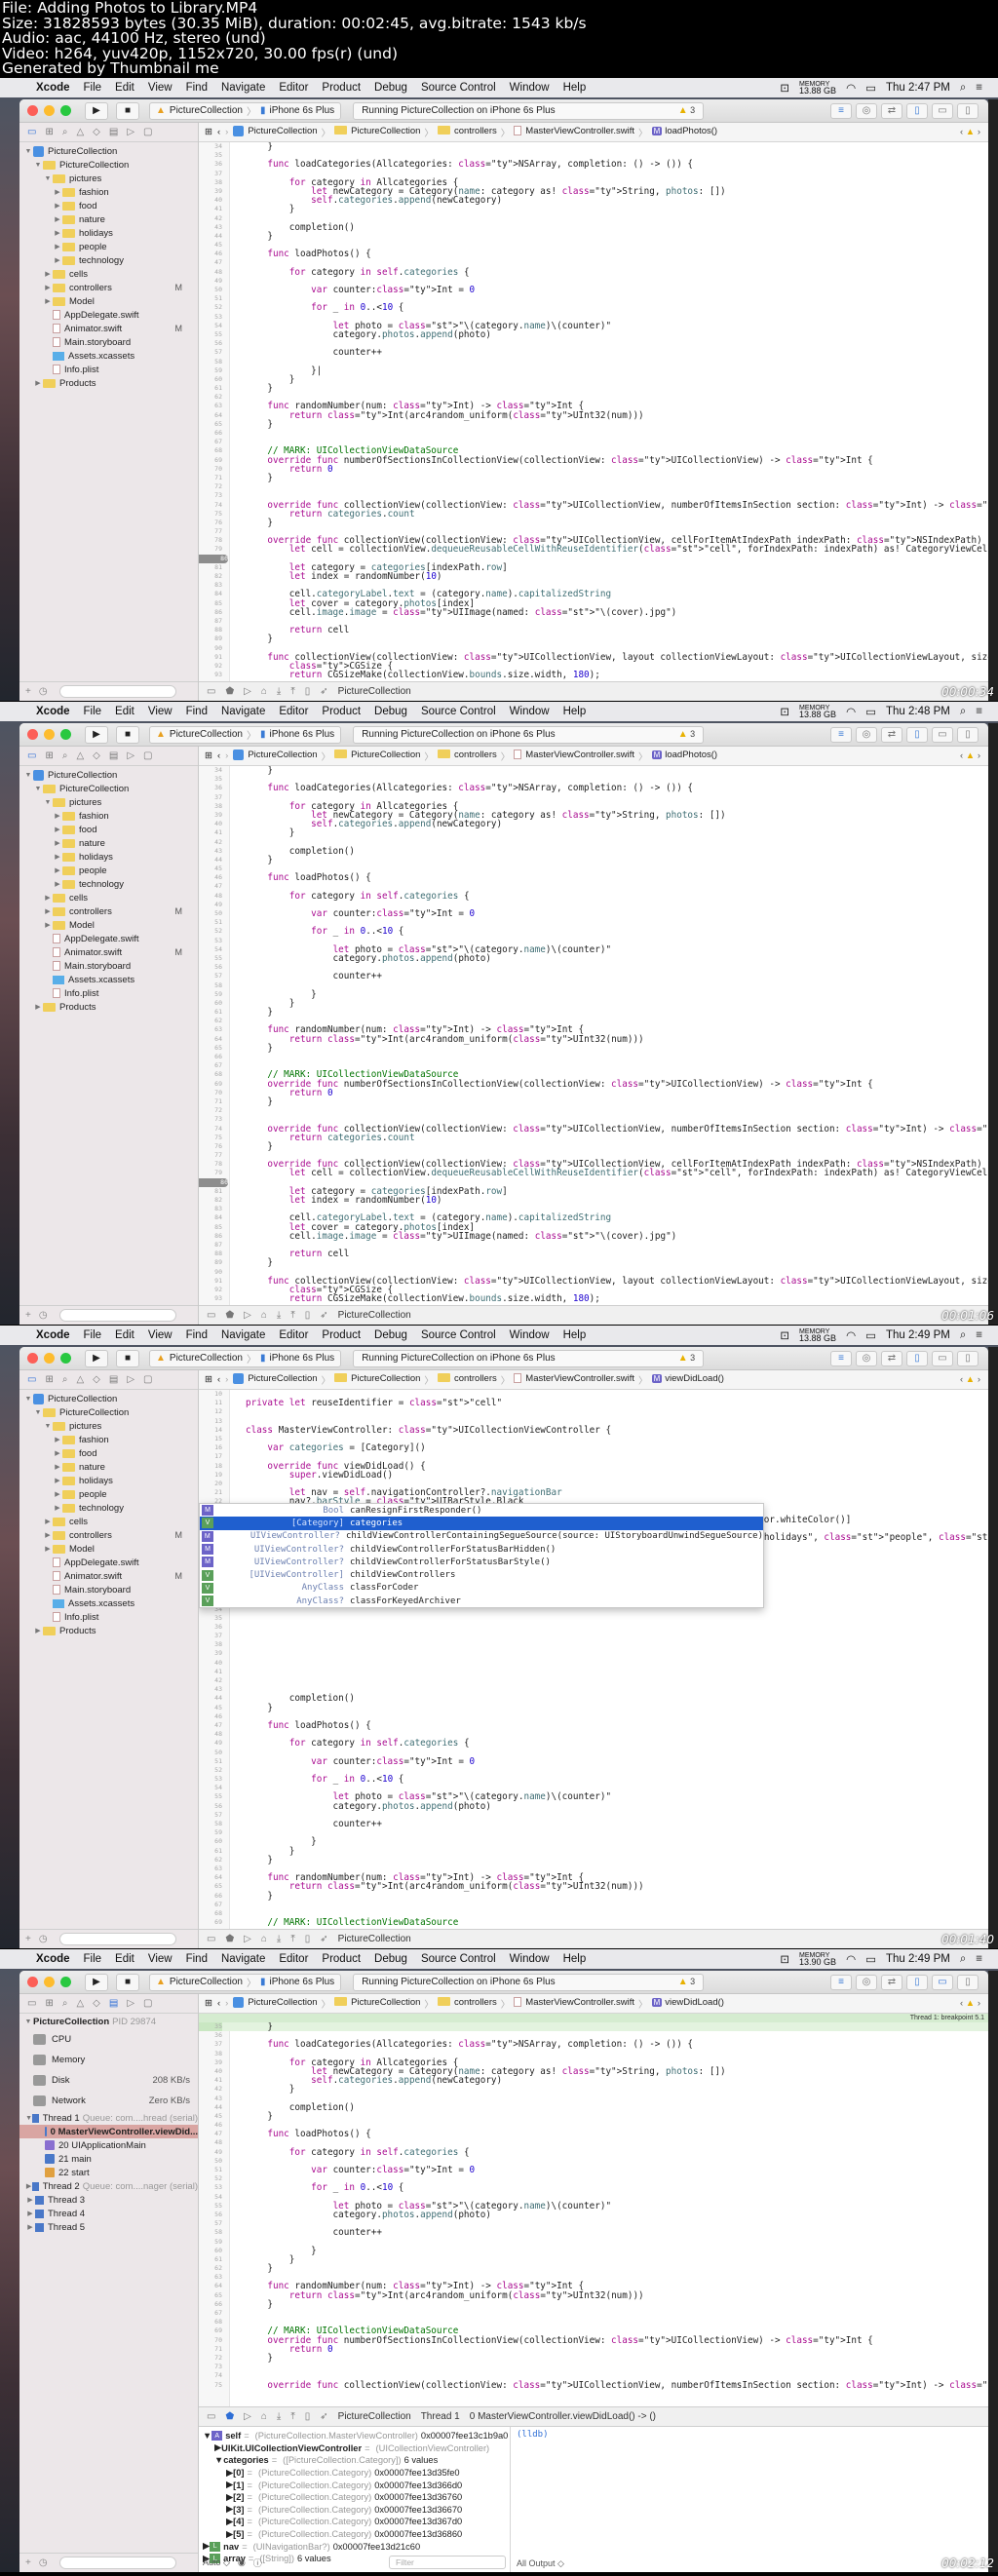 This screenshot has height=2576, width=998. I want to click on debug-bar-scheme: PictureCollection, so click(374, 691).